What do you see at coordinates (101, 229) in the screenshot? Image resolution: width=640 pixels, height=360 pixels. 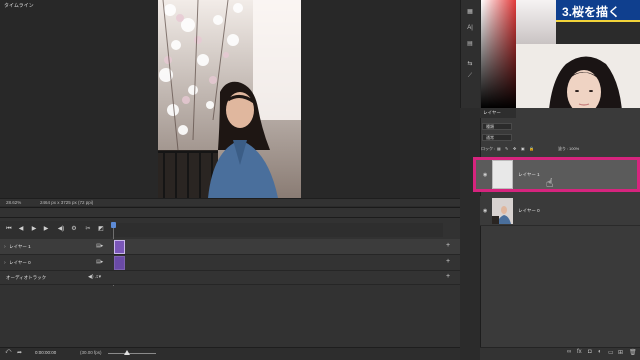 I see `transition-icon: ◩` at bounding box center [101, 229].